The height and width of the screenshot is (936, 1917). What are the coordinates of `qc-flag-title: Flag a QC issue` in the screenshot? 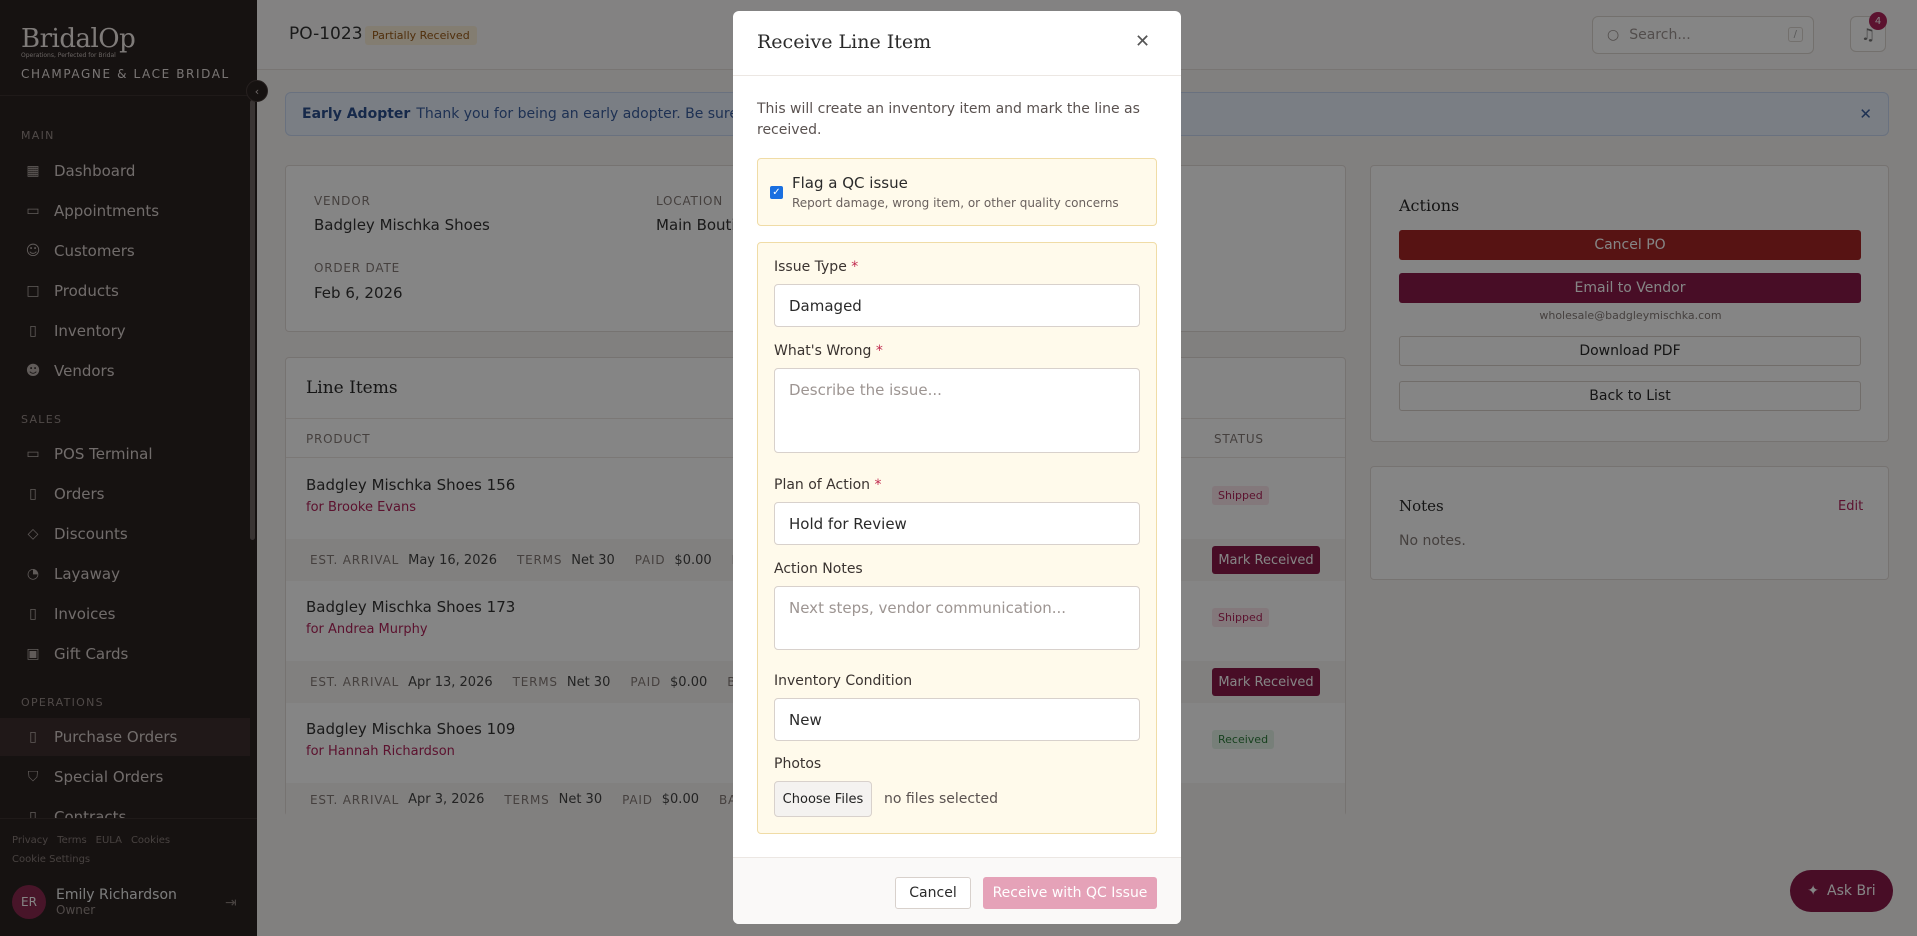 It's located at (850, 183).